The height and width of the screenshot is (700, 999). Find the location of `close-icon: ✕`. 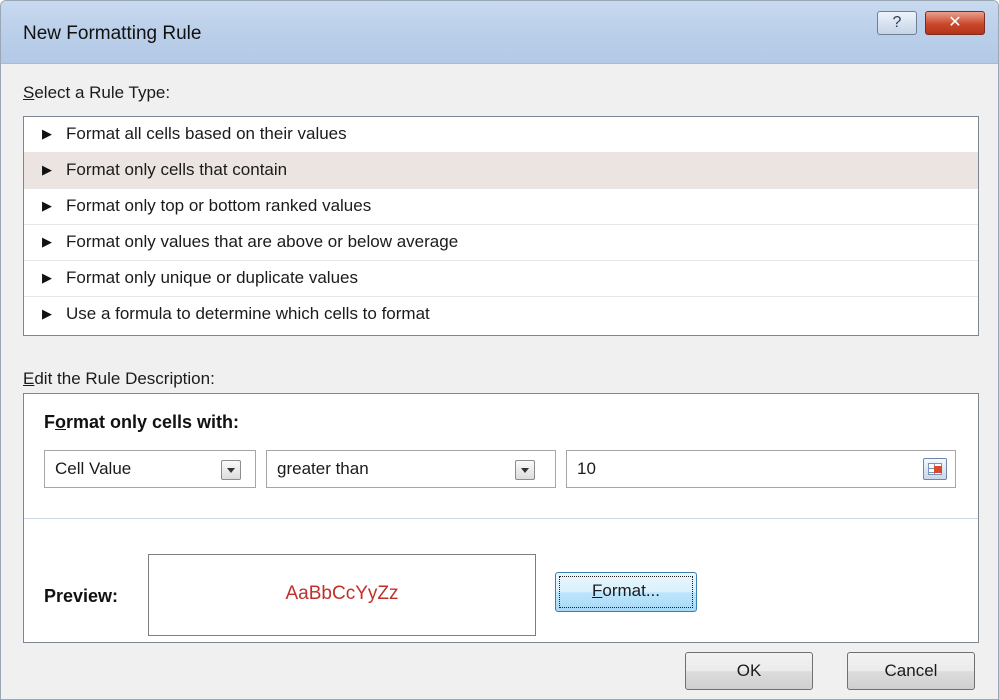

close-icon: ✕ is located at coordinates (955, 22).